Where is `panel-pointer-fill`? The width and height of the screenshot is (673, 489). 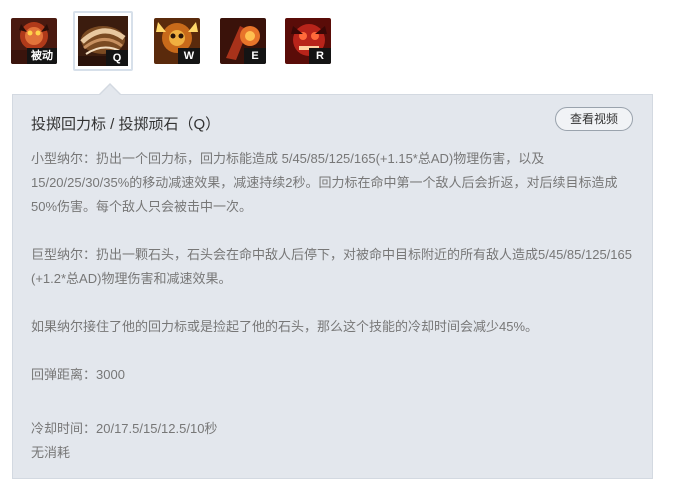
panel-pointer-fill is located at coordinates (110, 90).